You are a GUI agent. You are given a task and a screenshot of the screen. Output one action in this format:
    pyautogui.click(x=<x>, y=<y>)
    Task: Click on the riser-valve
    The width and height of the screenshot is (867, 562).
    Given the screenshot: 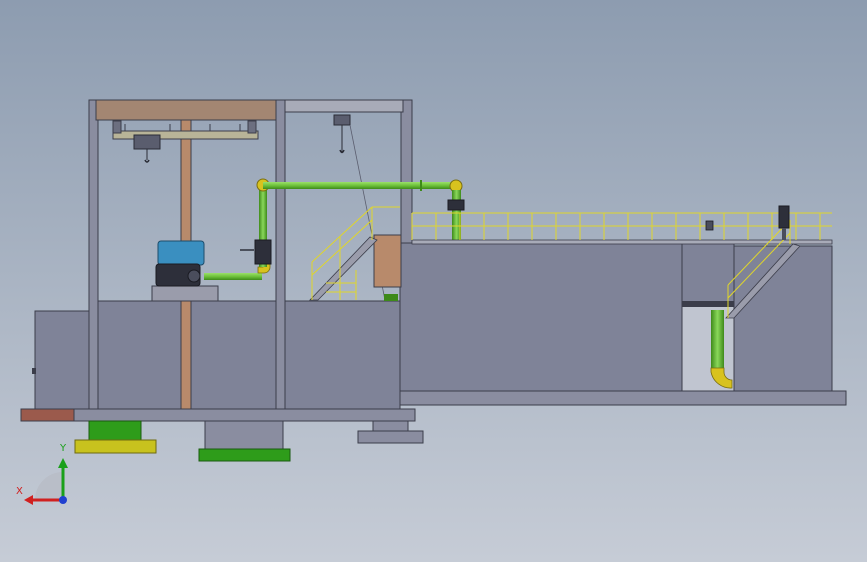 What is the action you would take?
    pyautogui.click(x=263, y=252)
    